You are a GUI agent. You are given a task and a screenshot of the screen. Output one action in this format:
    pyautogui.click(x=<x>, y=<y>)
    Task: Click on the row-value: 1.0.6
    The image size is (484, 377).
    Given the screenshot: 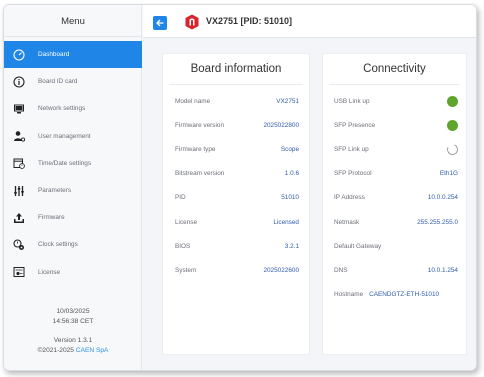 What is the action you would take?
    pyautogui.click(x=291, y=174)
    